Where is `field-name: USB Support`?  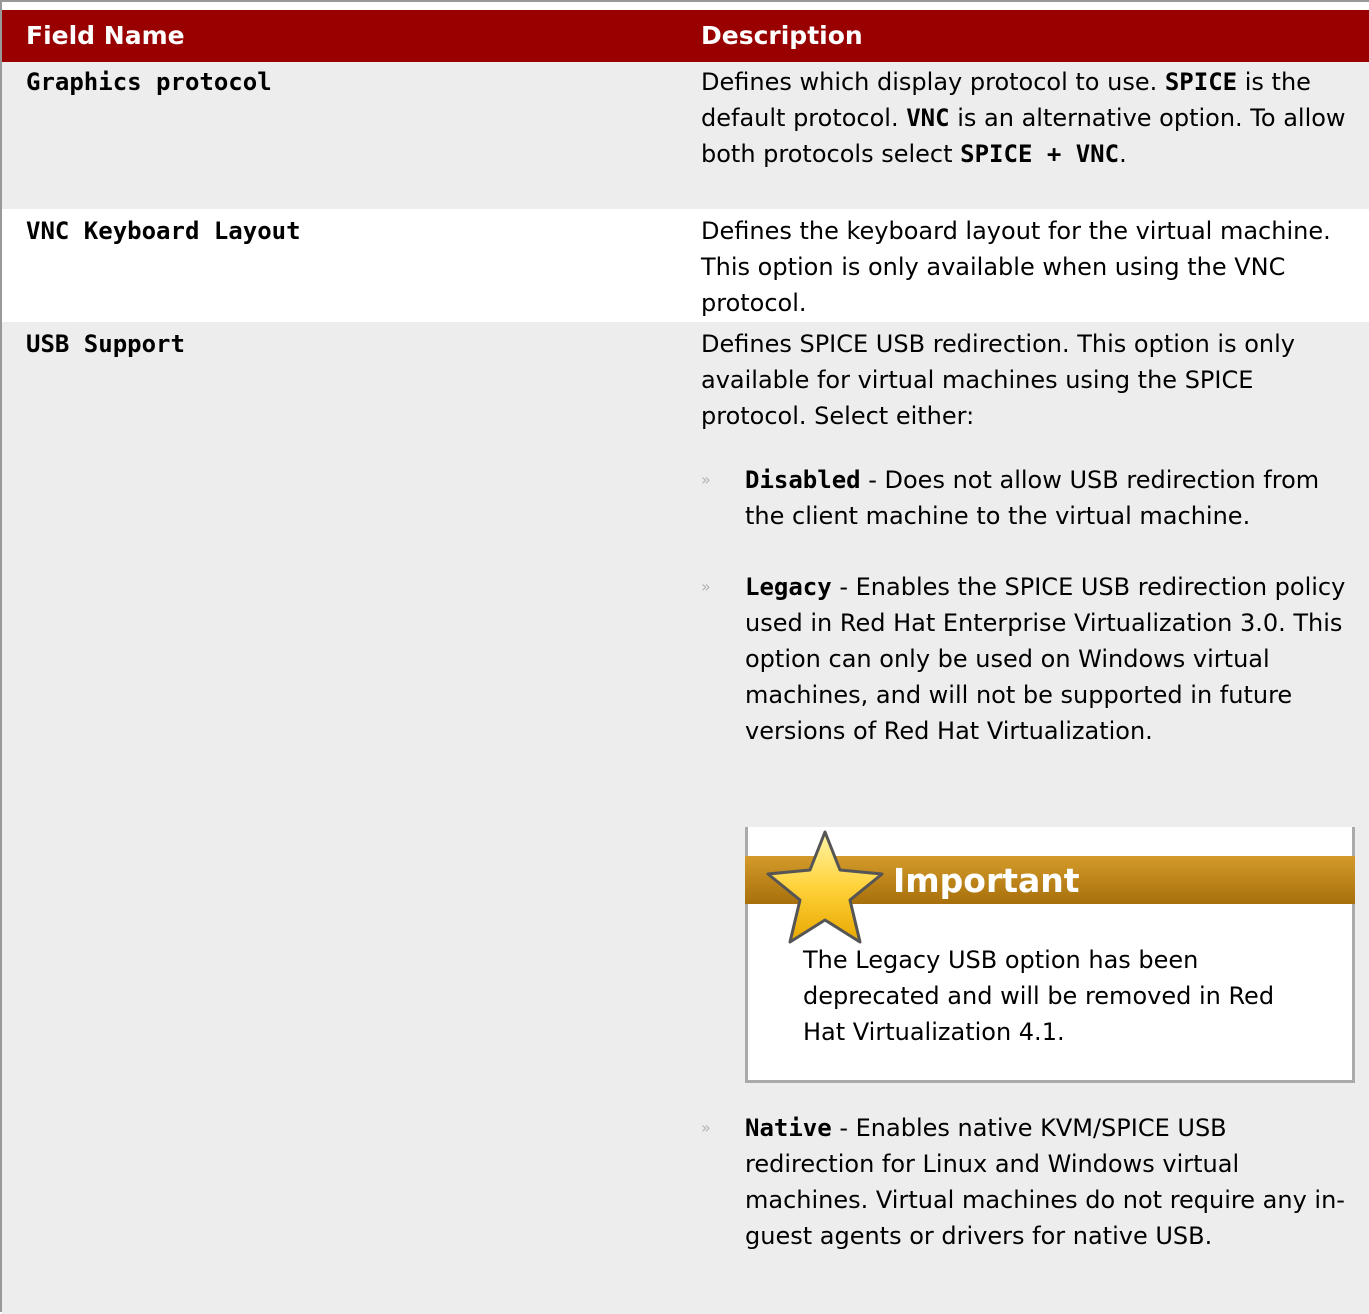 field-name: USB Support is located at coordinates (105, 344).